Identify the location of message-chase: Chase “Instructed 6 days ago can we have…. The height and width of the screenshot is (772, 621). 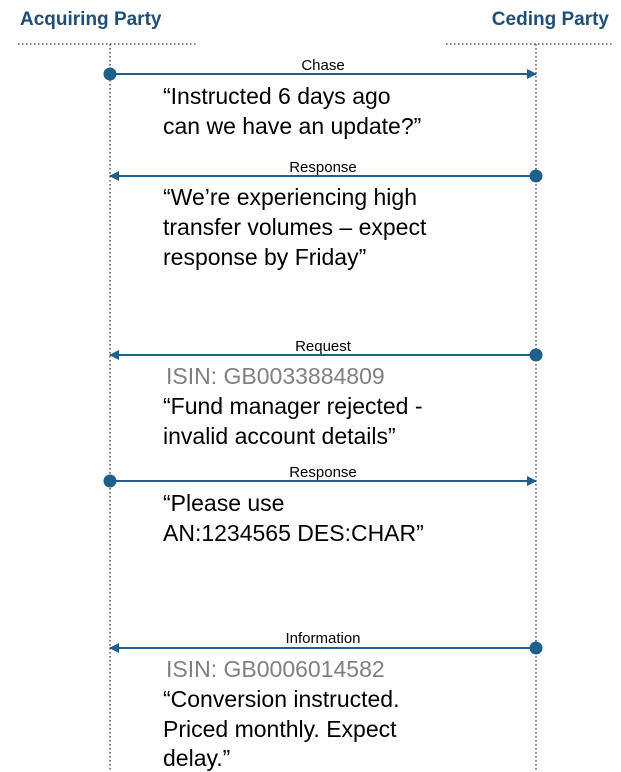
(320, 98).